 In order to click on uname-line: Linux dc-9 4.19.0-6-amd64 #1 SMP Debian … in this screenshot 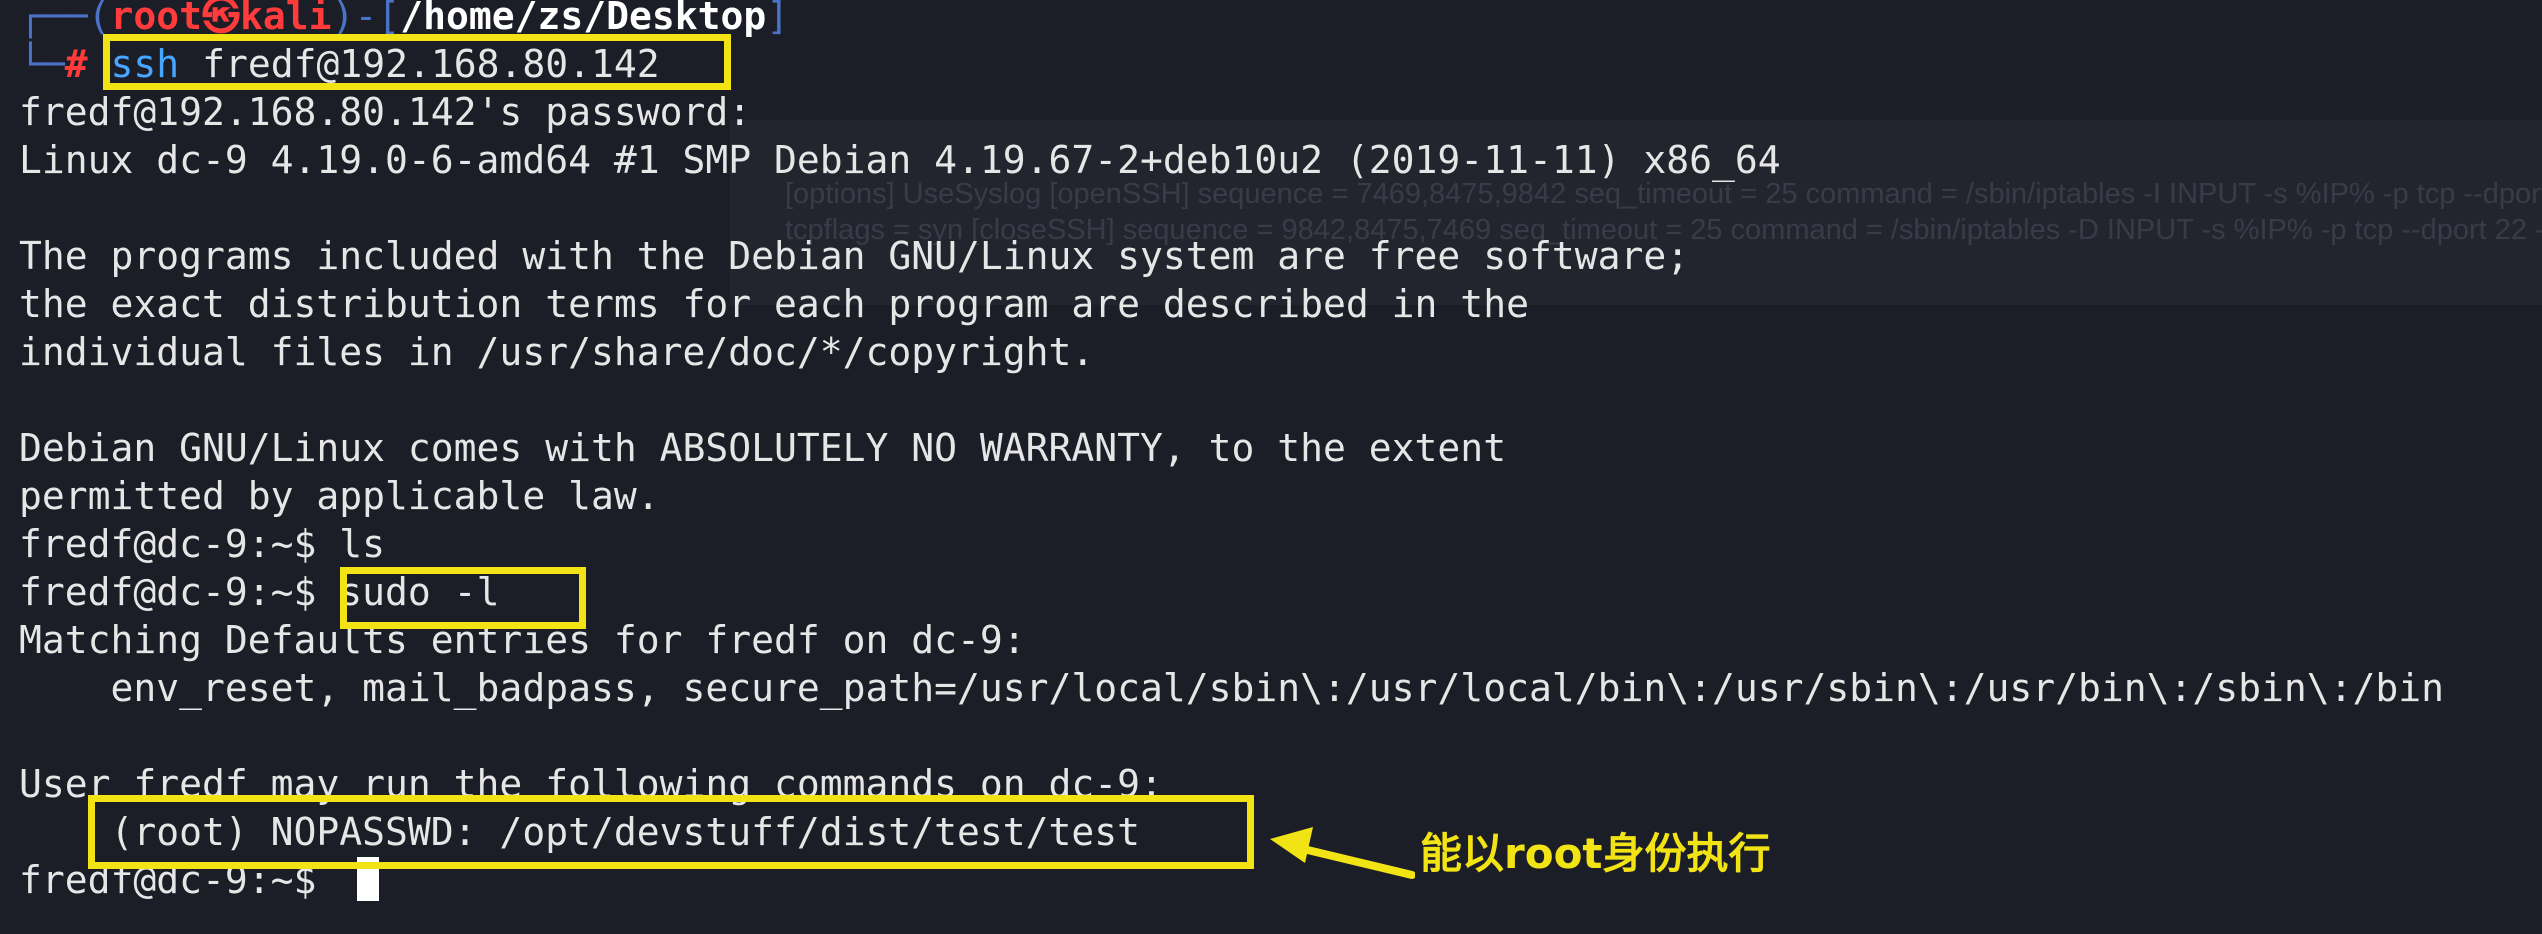, I will do `click(900, 160)`.